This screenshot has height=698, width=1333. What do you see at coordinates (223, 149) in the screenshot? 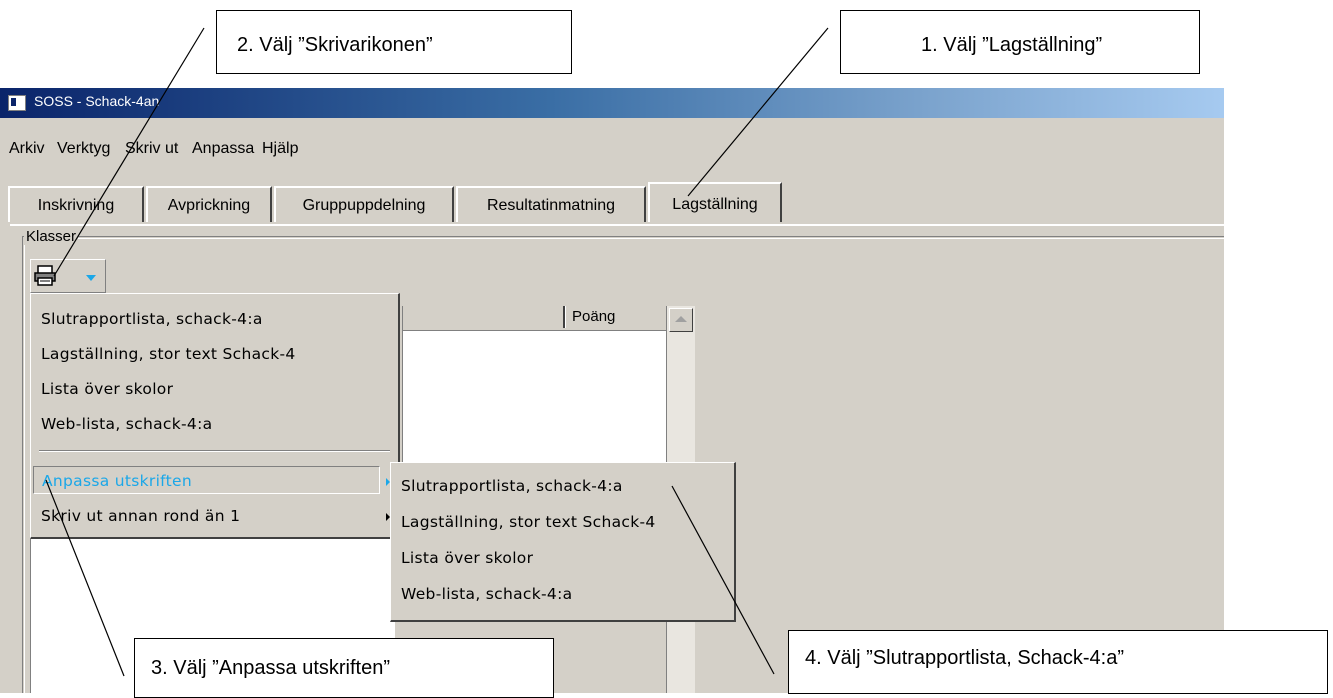
I see `menu-anpassa: Anpassa` at bounding box center [223, 149].